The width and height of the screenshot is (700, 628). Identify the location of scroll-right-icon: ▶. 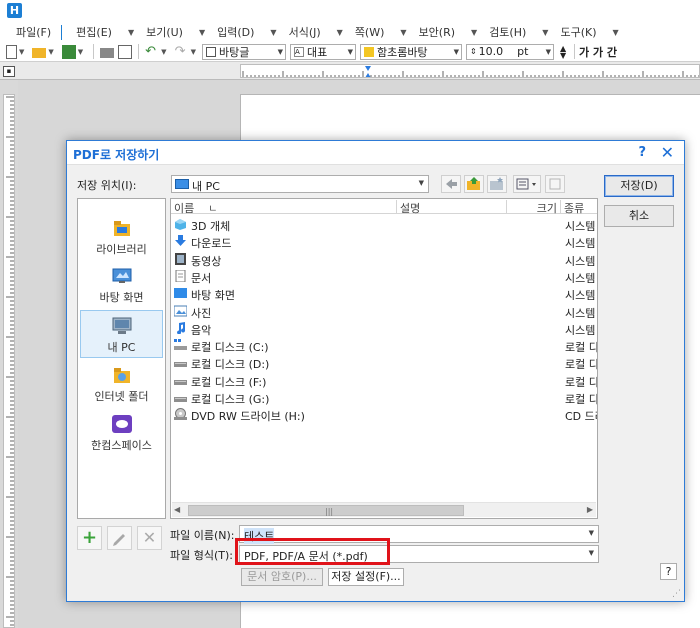
(590, 509).